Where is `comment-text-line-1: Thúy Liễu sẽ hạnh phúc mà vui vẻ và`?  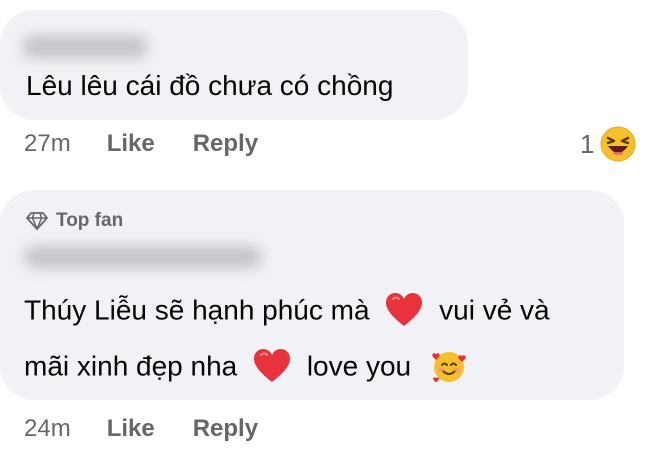
comment-text-line-1: Thúy Liễu sẽ hạnh phúc mà vui vẻ và is located at coordinates (287, 311).